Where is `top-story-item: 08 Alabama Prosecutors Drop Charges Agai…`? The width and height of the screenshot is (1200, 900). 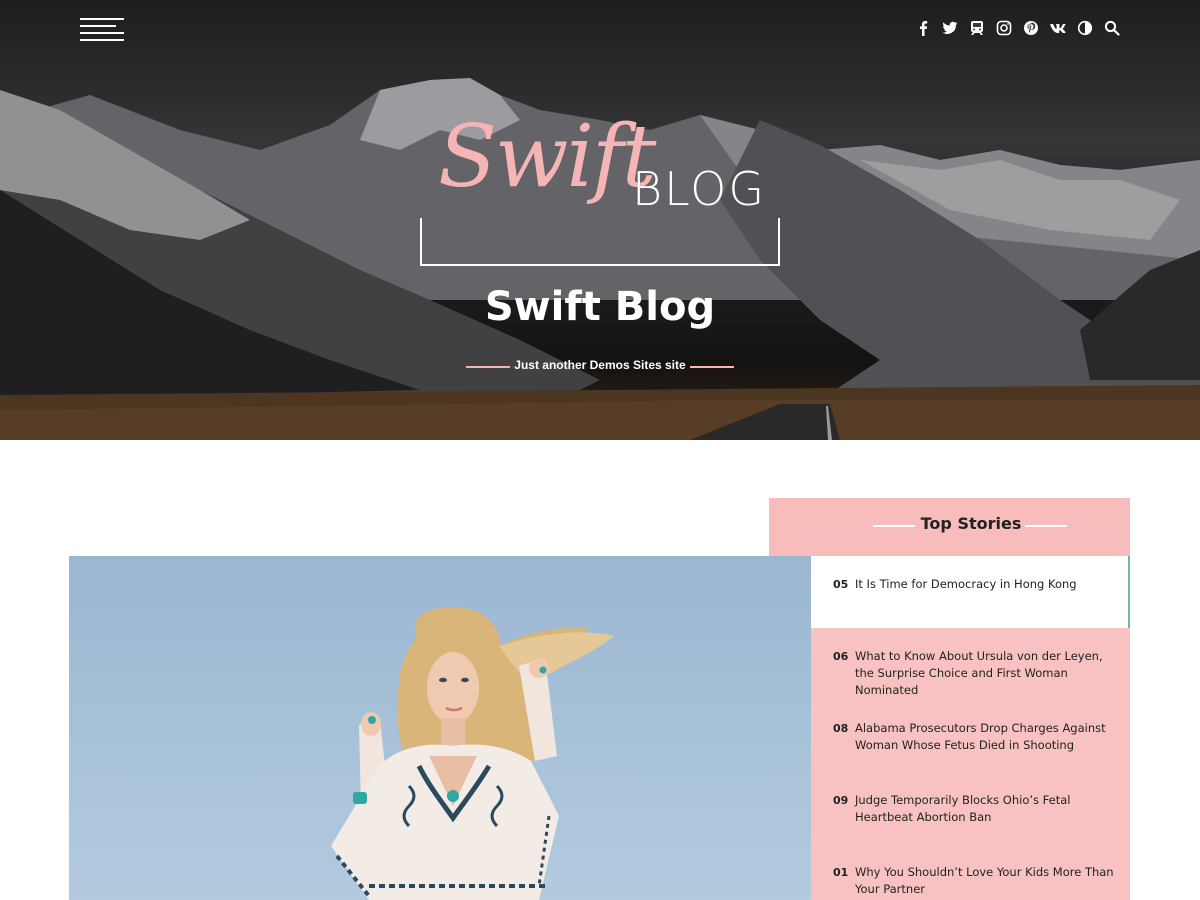 top-story-item: 08 Alabama Prosecutors Drop Charges Agai… is located at coordinates (970, 736).